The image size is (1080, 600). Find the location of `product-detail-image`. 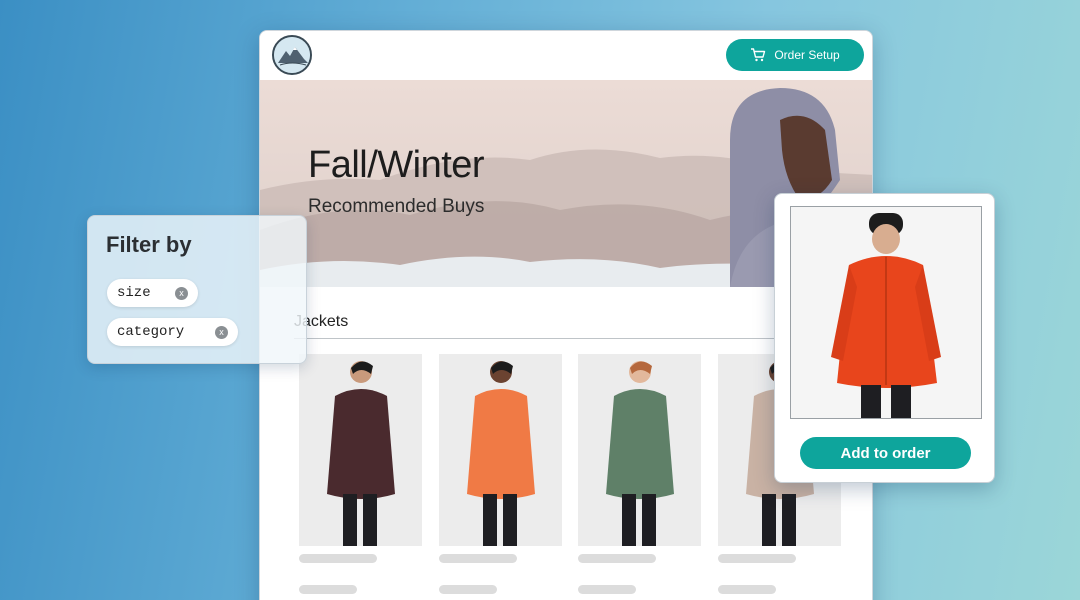

product-detail-image is located at coordinates (886, 312).